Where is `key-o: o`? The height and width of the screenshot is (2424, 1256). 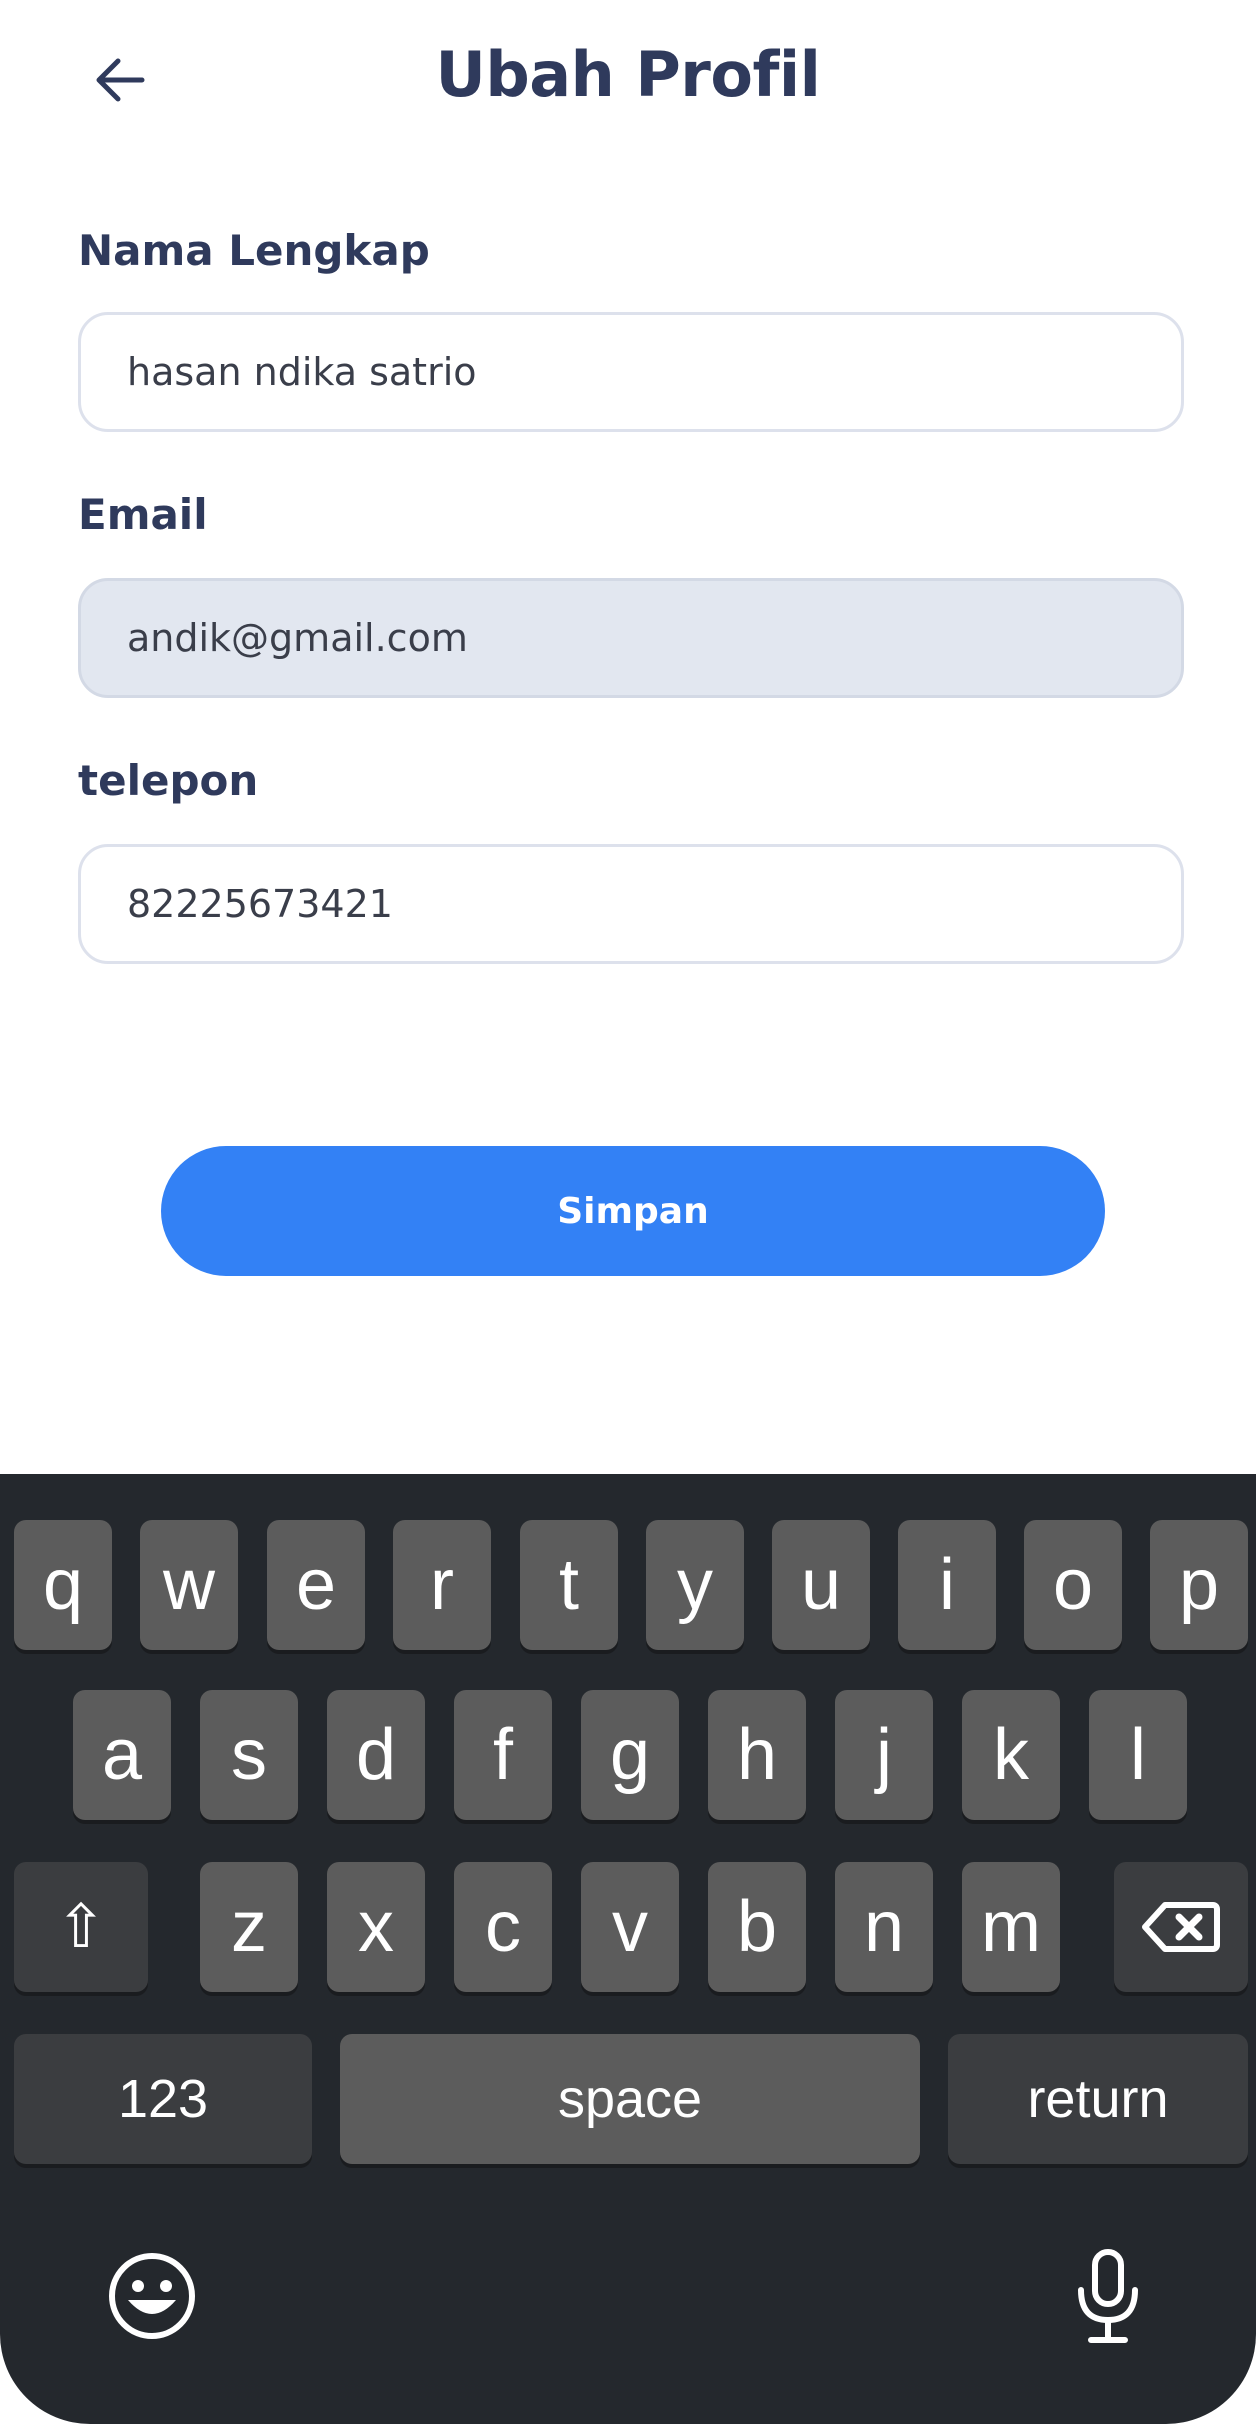 key-o: o is located at coordinates (1073, 1585).